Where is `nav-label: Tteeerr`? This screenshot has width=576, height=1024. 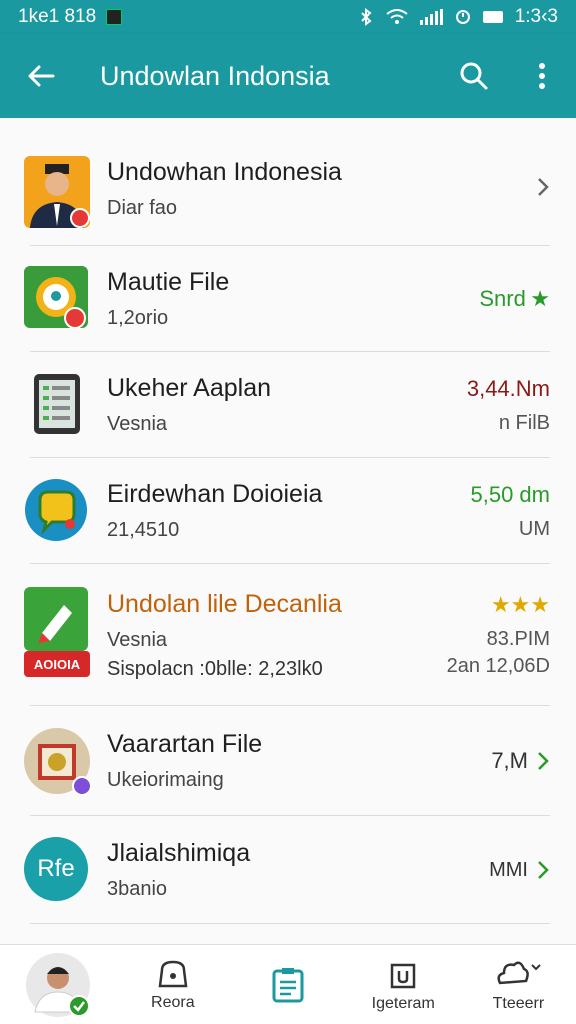
nav-label: Tteeerr is located at coordinates (518, 1003).